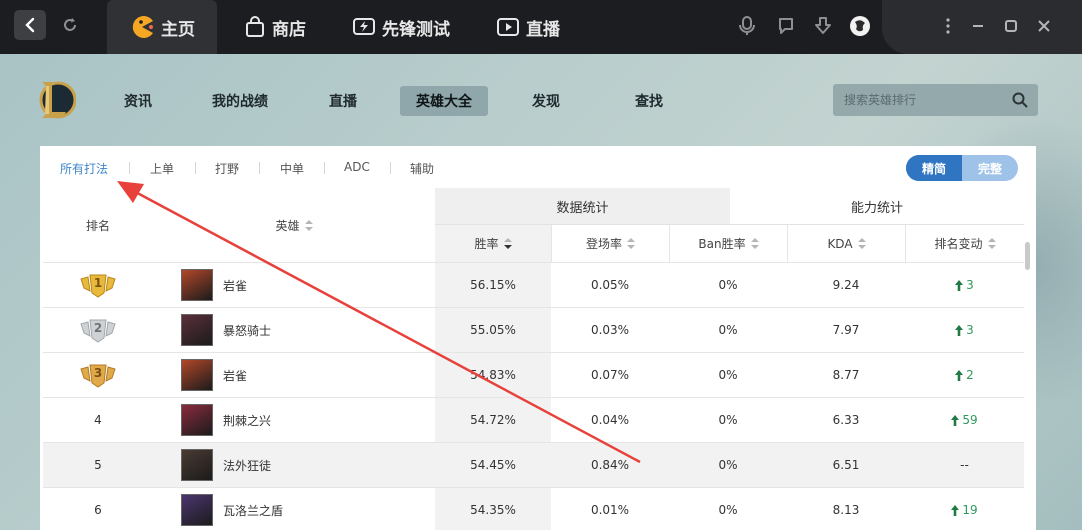 The height and width of the screenshot is (530, 1082). I want to click on toggle-full: 完整, so click(990, 168).